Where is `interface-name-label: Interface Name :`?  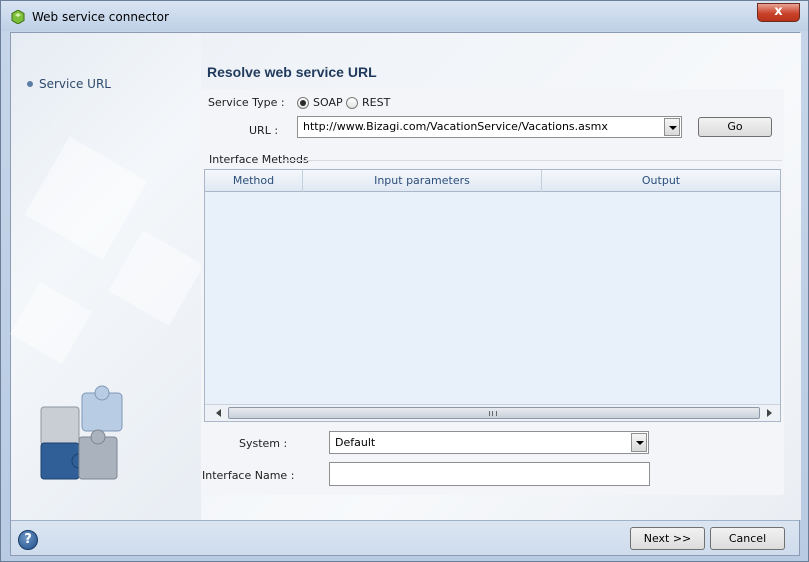 interface-name-label: Interface Name : is located at coordinates (248, 475).